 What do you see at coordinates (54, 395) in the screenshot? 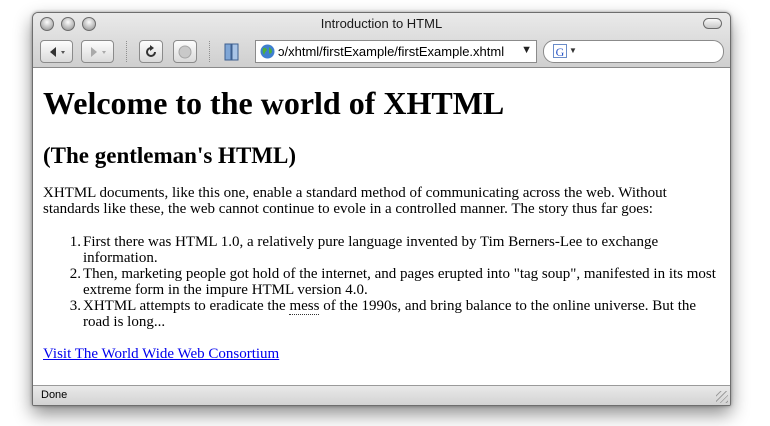
I see `status-text: Done` at bounding box center [54, 395].